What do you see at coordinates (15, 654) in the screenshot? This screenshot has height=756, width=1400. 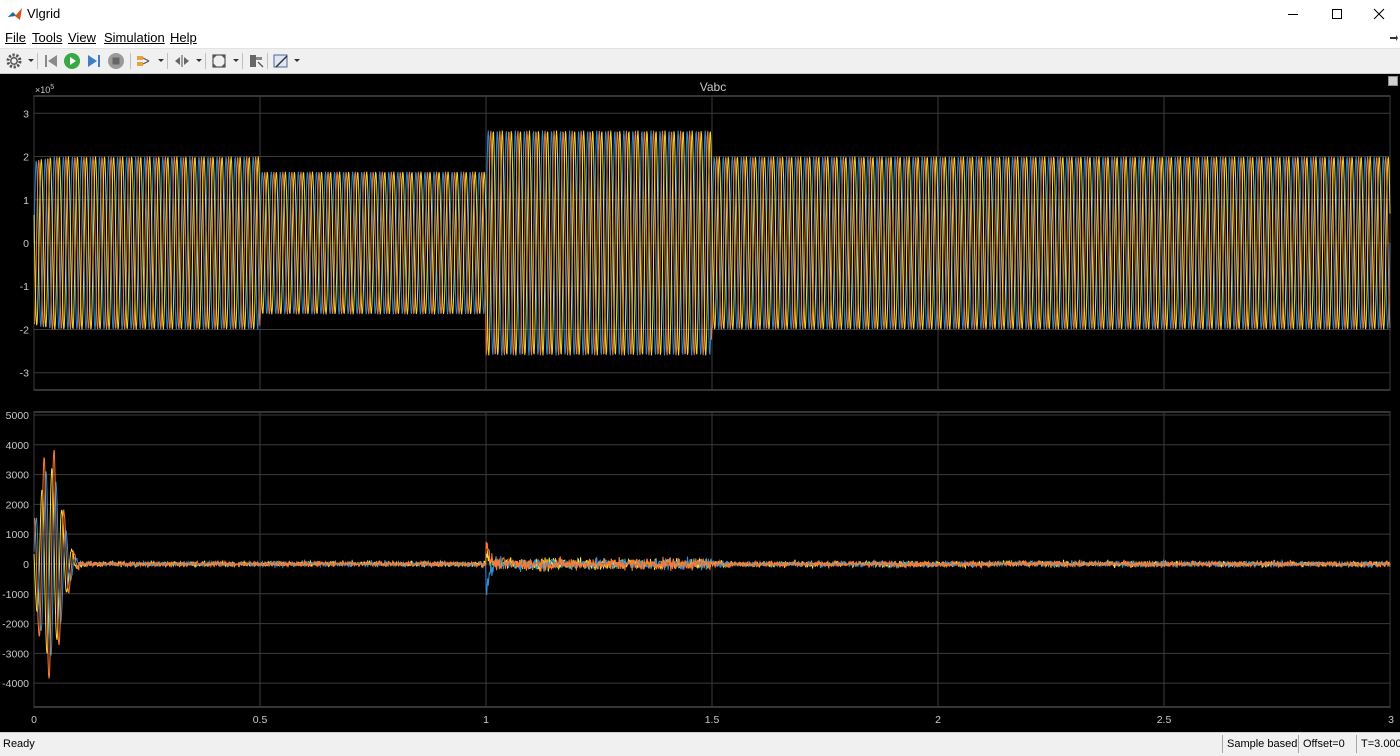 I see `y-tick-label: -3000` at bounding box center [15, 654].